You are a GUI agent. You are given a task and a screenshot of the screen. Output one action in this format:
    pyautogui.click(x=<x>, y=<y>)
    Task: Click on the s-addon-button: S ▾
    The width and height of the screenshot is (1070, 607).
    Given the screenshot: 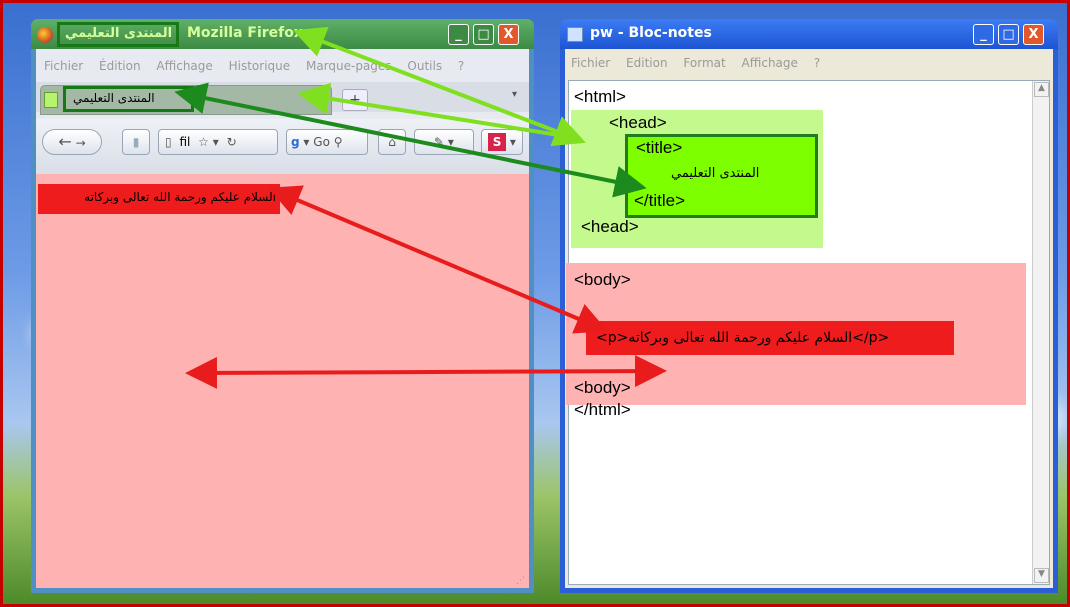 What is the action you would take?
    pyautogui.click(x=502, y=142)
    